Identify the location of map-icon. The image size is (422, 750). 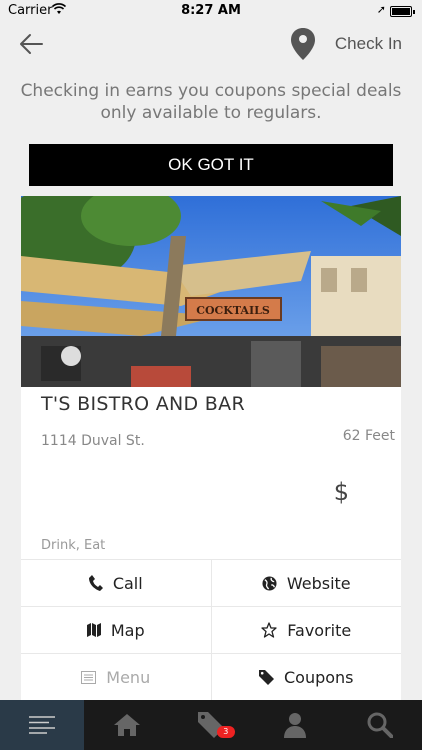
(93, 630).